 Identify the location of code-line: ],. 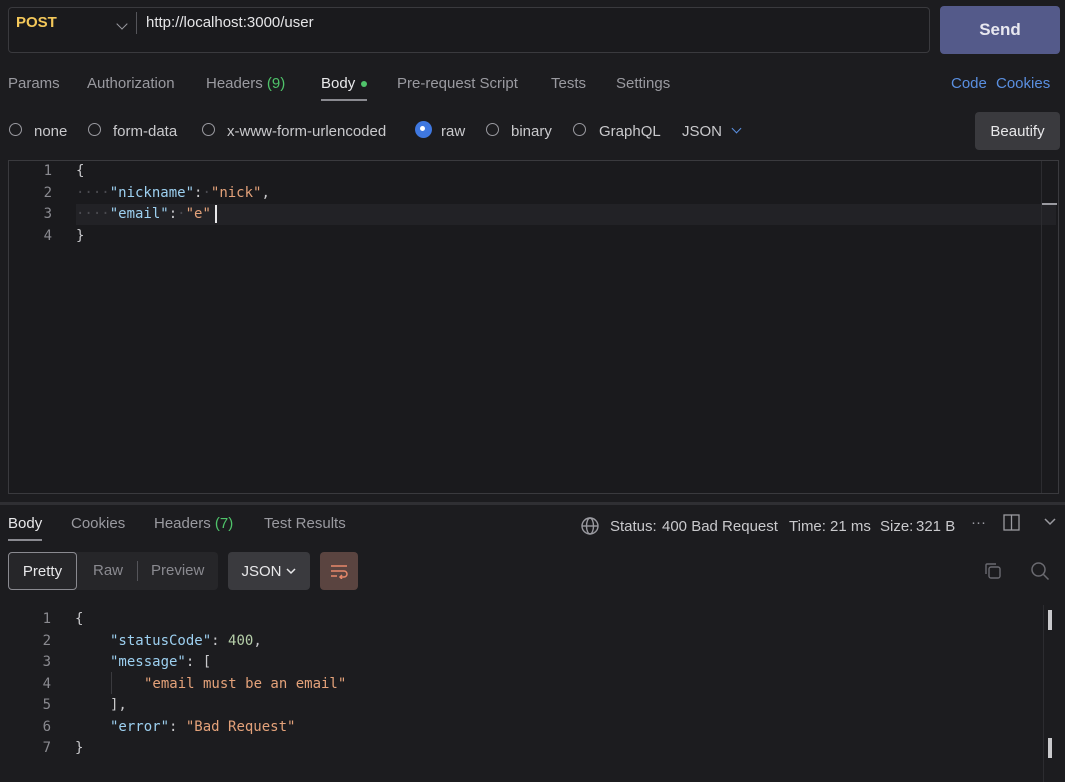
(118, 705).